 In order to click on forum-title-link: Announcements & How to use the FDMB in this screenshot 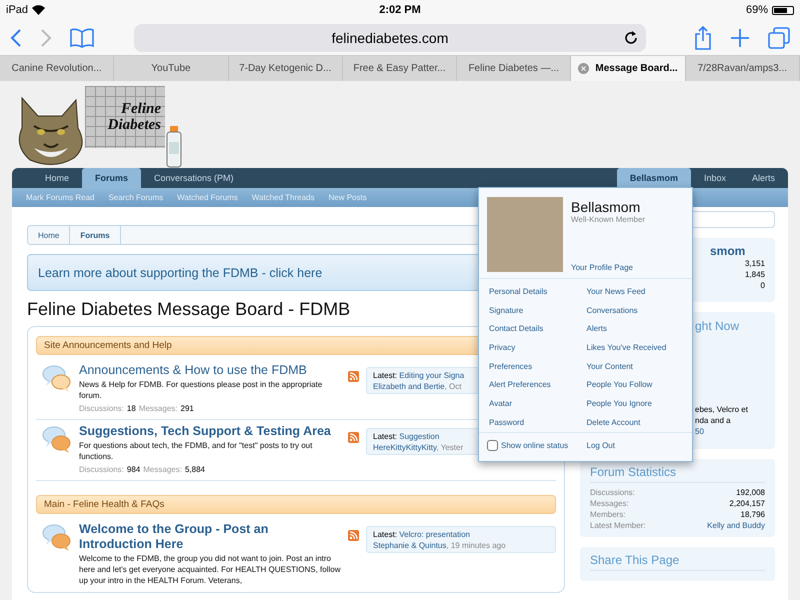, I will do `click(210, 370)`.